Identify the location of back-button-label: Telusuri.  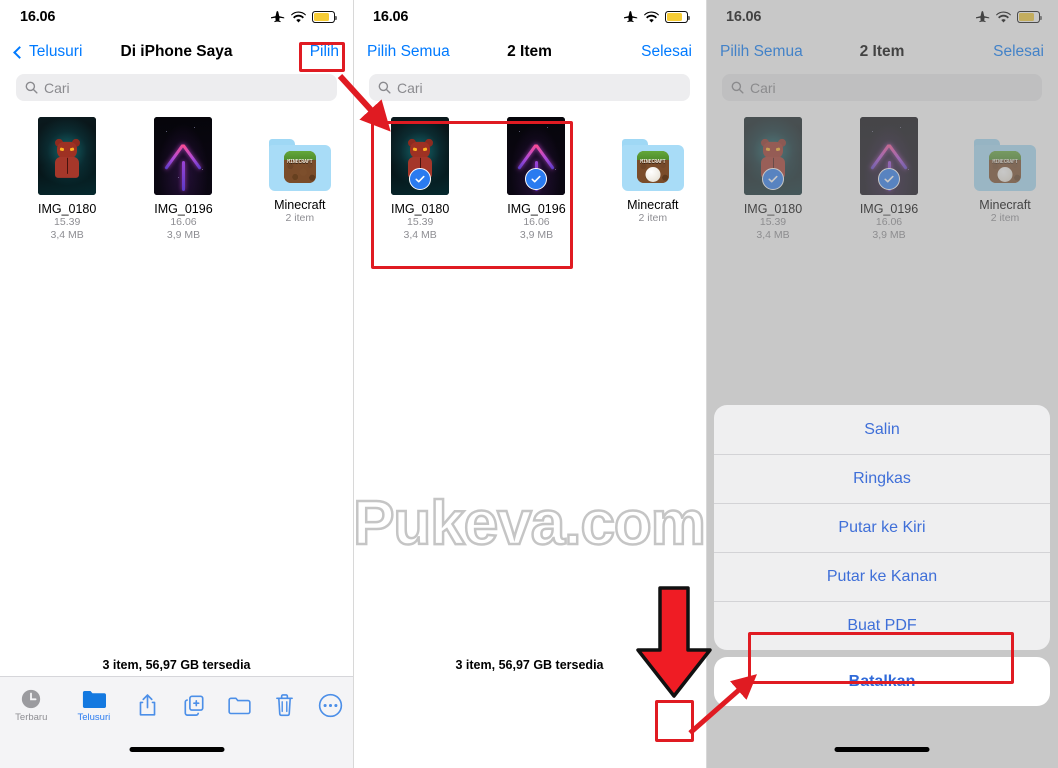
(56, 51).